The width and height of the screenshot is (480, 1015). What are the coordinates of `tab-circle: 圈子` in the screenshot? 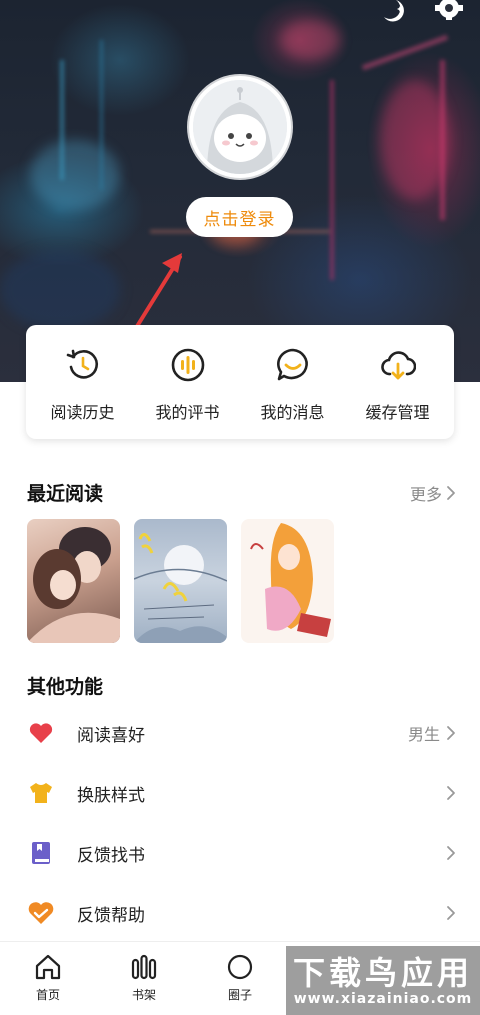 It's located at (240, 977).